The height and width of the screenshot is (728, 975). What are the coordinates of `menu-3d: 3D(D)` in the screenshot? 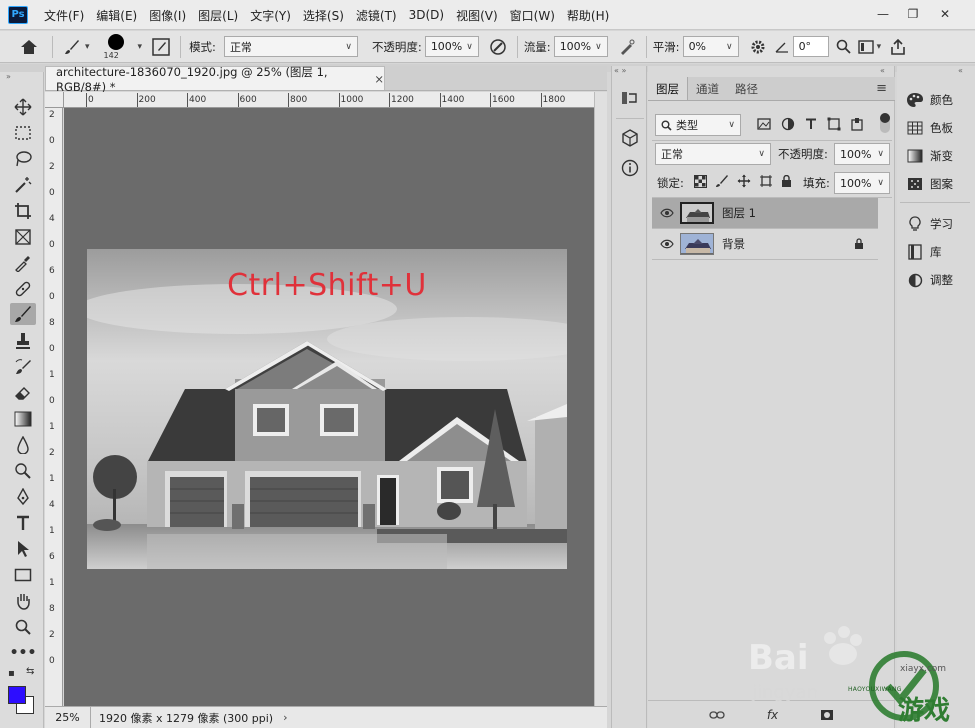 It's located at (426, 15).